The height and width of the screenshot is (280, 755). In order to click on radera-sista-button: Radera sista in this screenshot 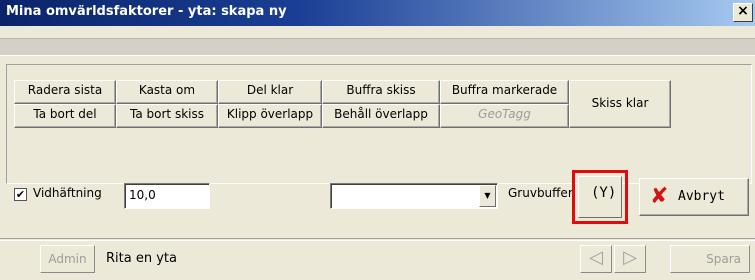, I will do `click(65, 92)`.